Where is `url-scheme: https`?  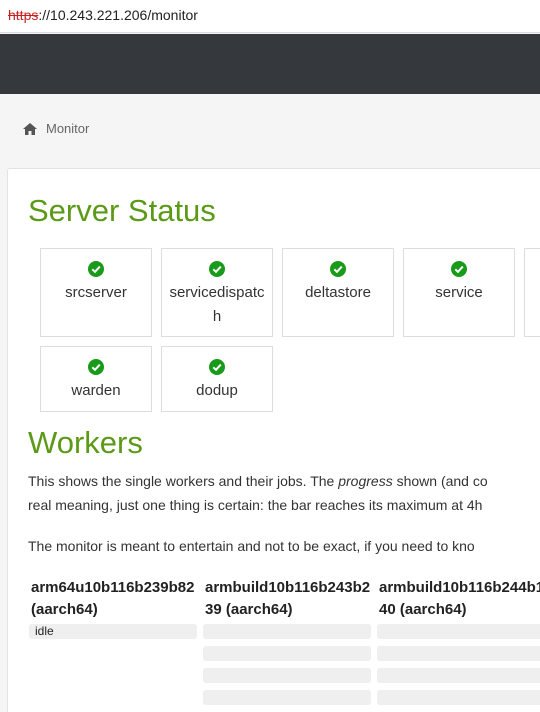 url-scheme: https is located at coordinates (23, 15).